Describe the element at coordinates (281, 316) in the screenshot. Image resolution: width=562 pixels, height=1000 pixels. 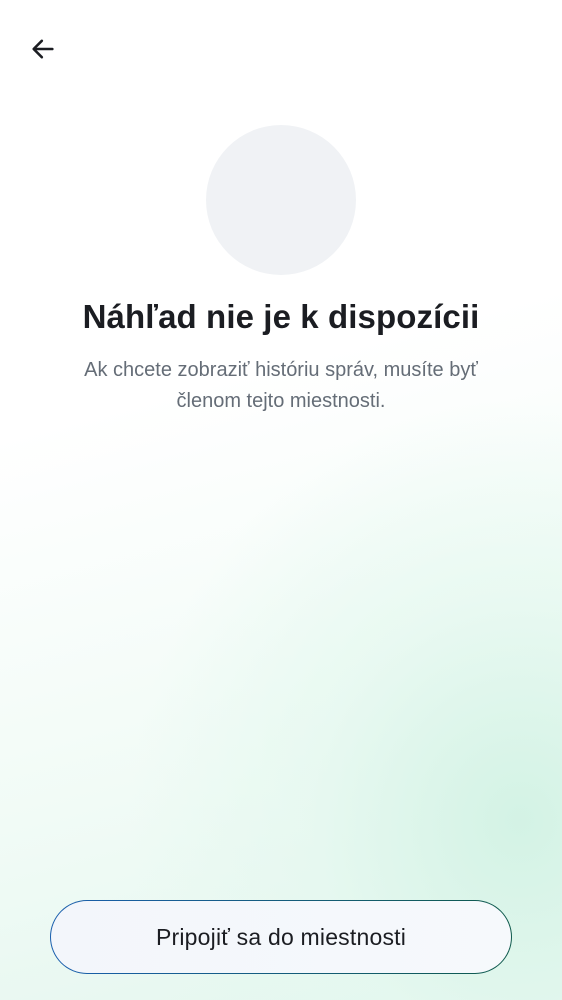
I see `preview-unavailable-title: Náhľad nie je k dispozícii` at that location.